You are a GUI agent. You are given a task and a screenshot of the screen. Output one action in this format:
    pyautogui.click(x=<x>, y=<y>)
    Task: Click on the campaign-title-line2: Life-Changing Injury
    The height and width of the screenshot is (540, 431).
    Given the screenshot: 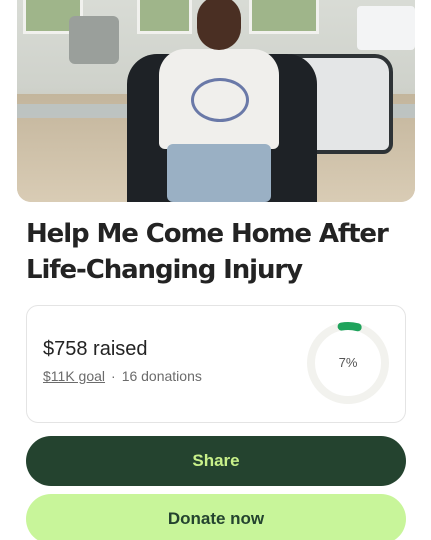 What is the action you would take?
    pyautogui.click(x=164, y=270)
    